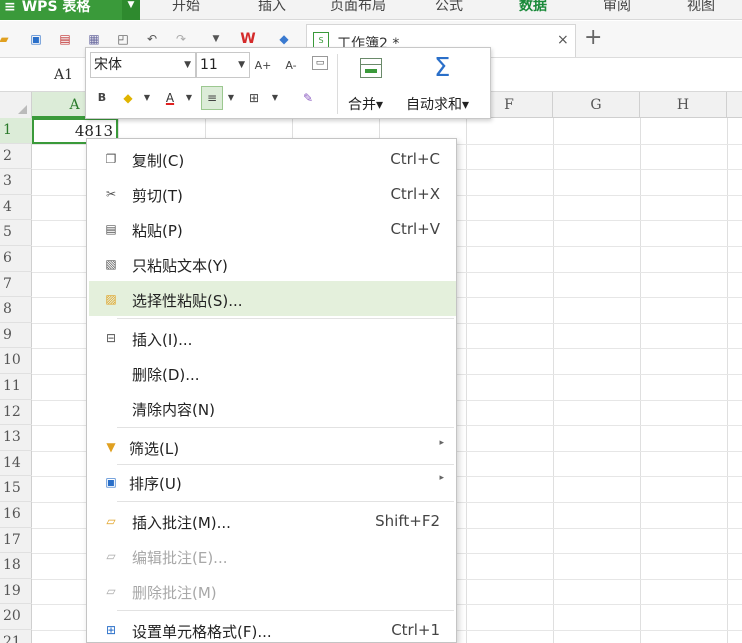  What do you see at coordinates (701, 10) in the screenshot?
I see `tab-view: 视图` at bounding box center [701, 10].